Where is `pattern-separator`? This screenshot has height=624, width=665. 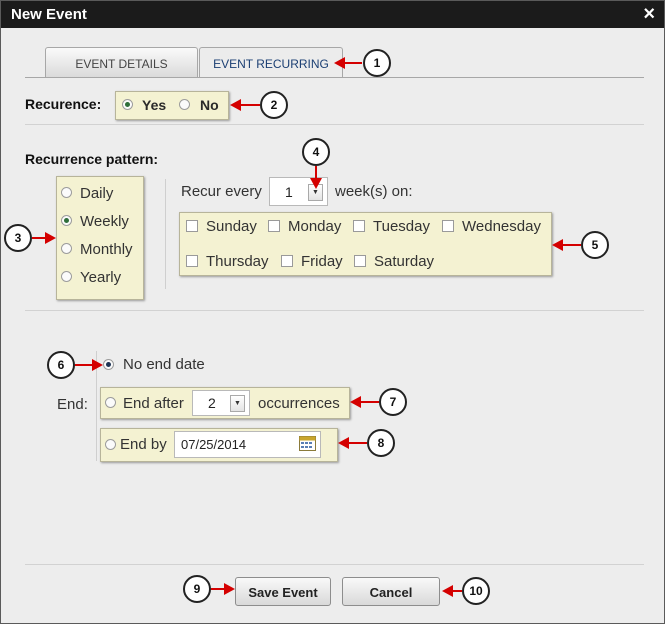
pattern-separator is located at coordinates (165, 234).